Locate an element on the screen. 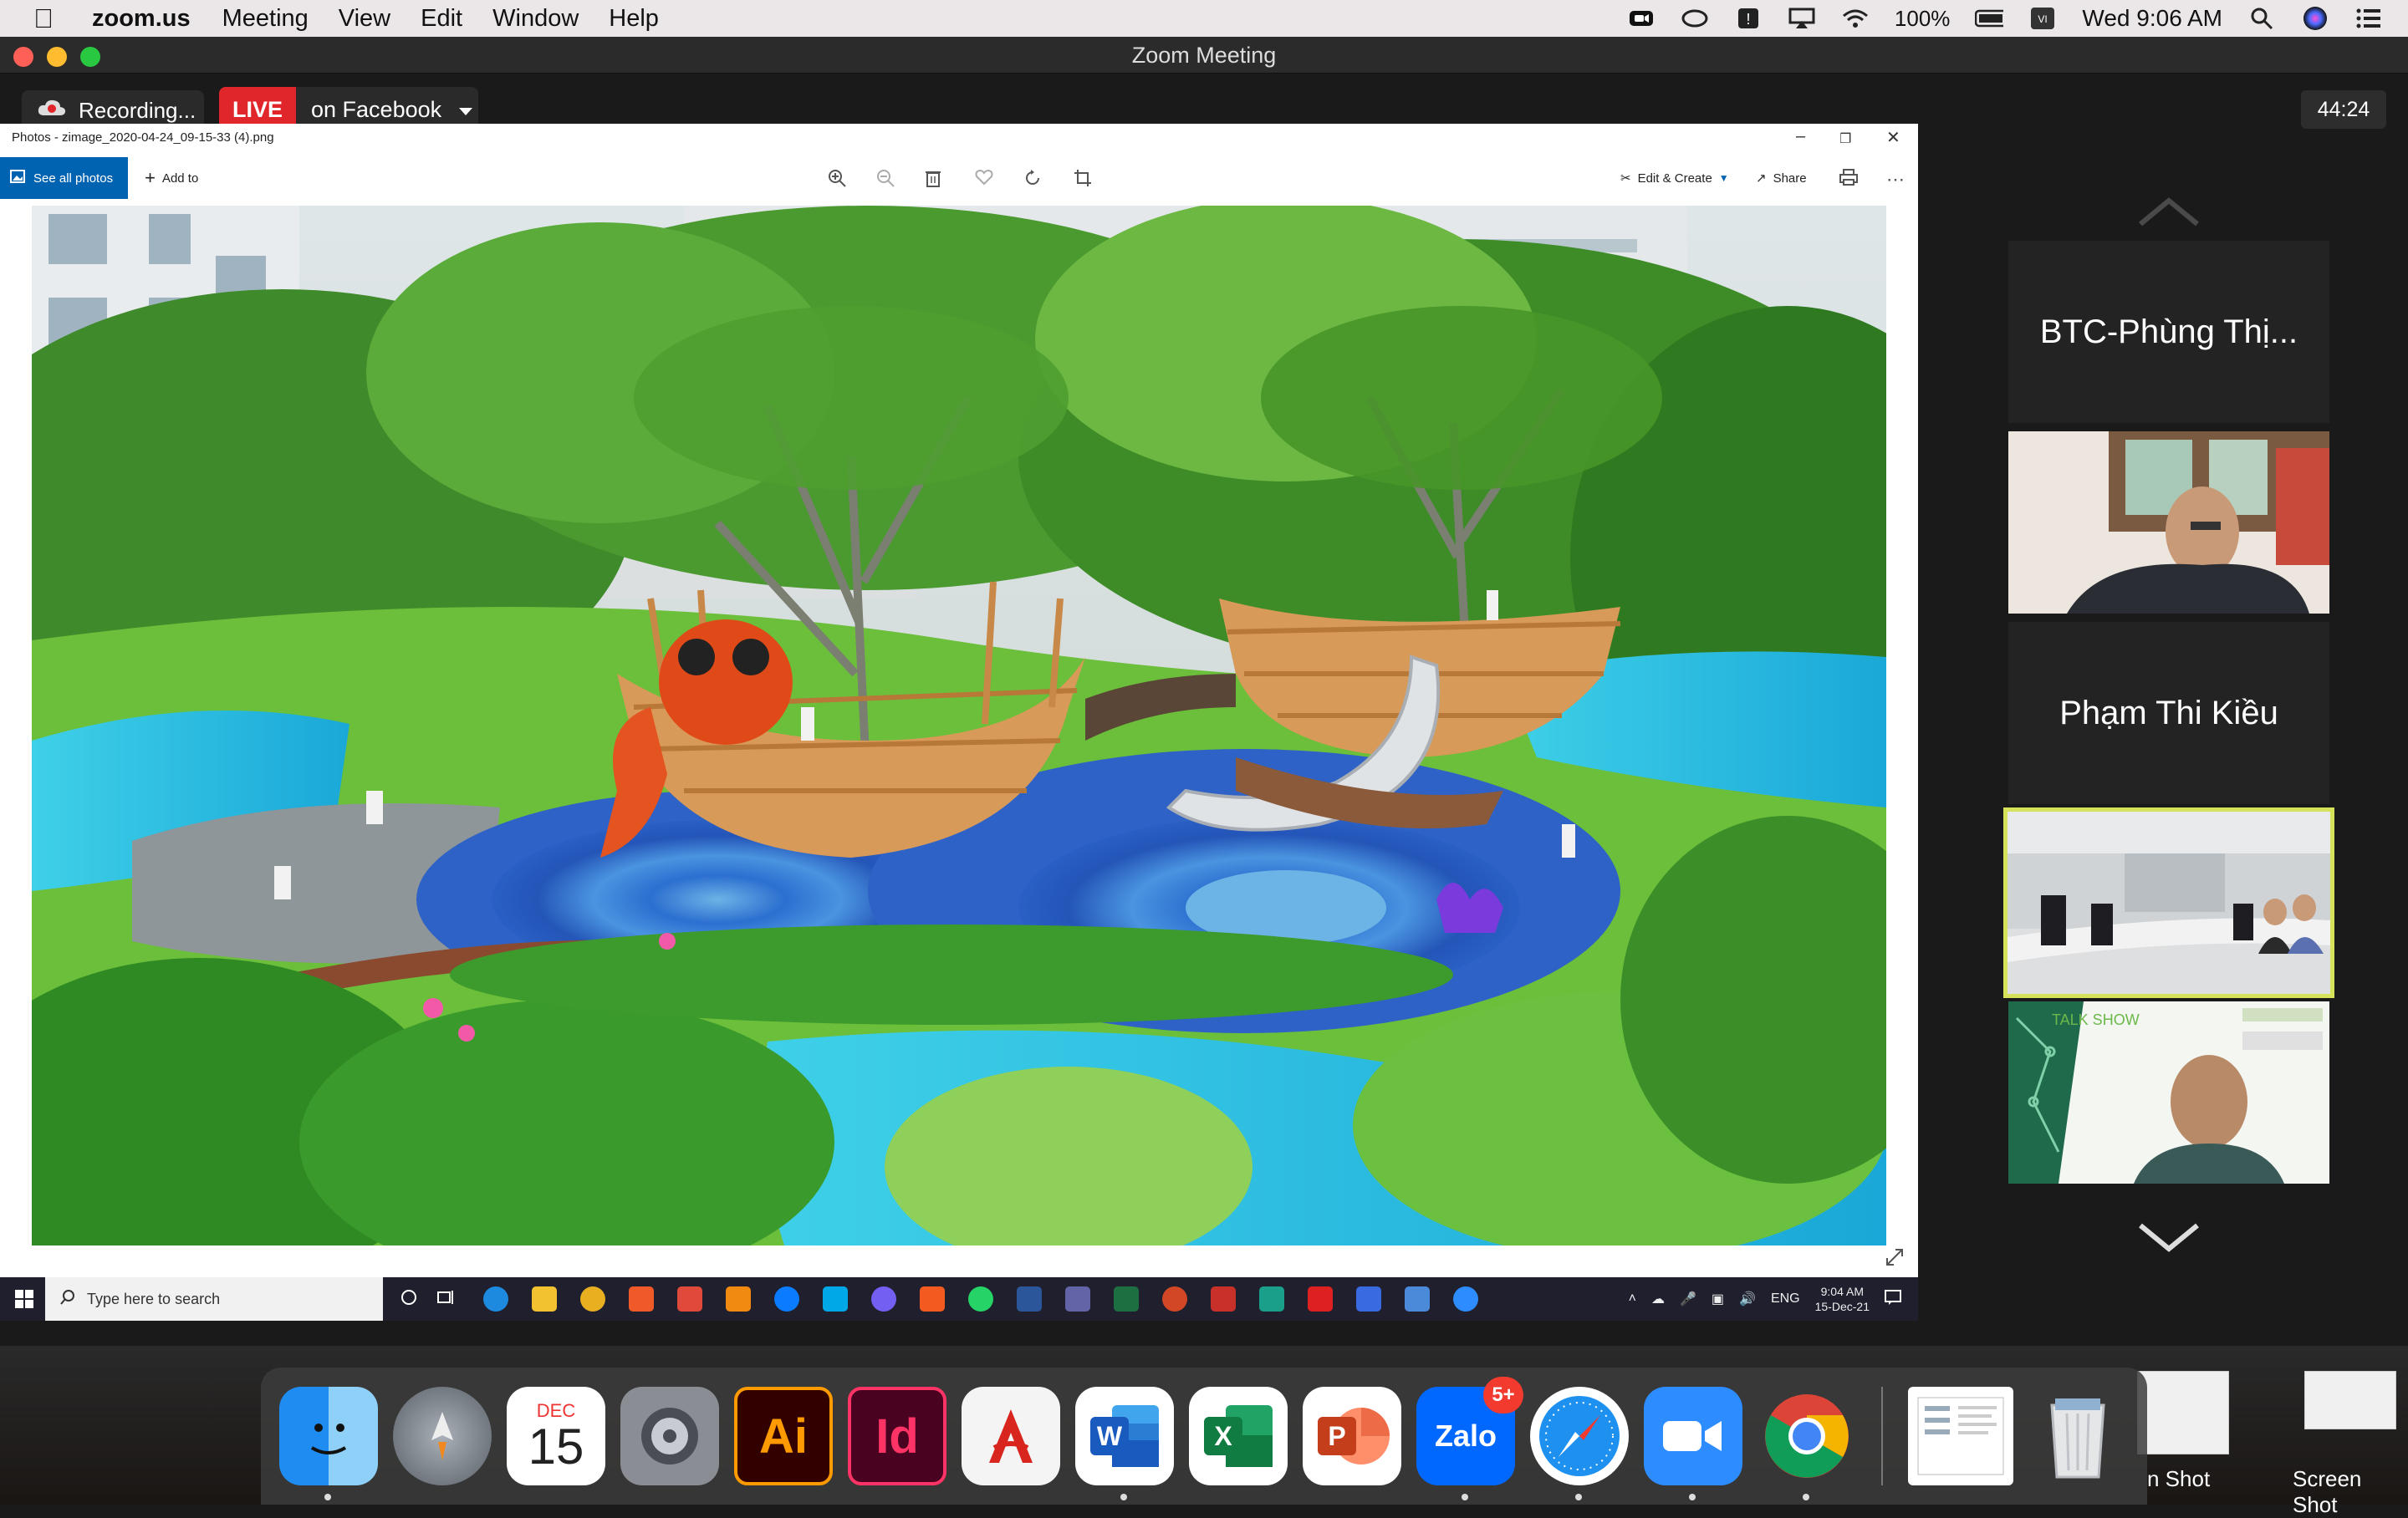  file-explorer-icon is located at coordinates (545, 1299).